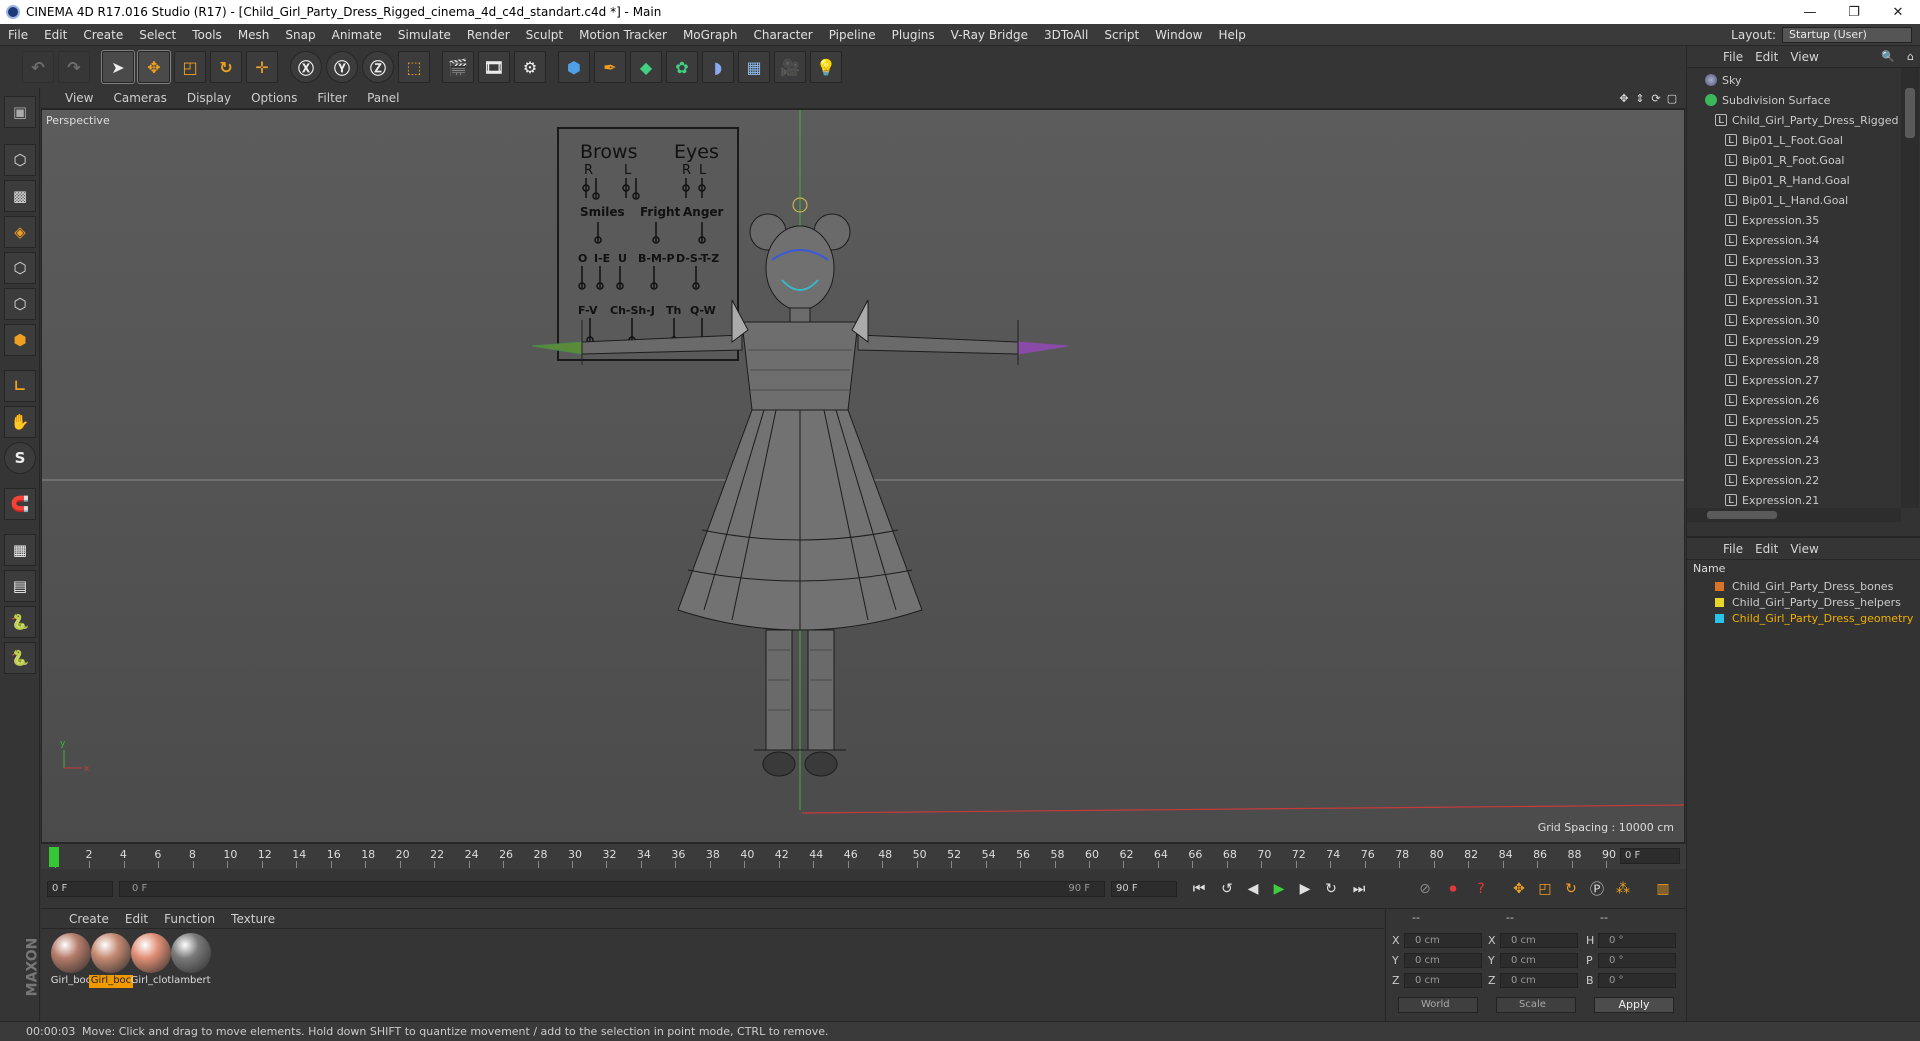 The height and width of the screenshot is (1041, 1920). Describe the element at coordinates (20, 622) in the screenshot. I see `python-script-icon: 🐍` at that location.